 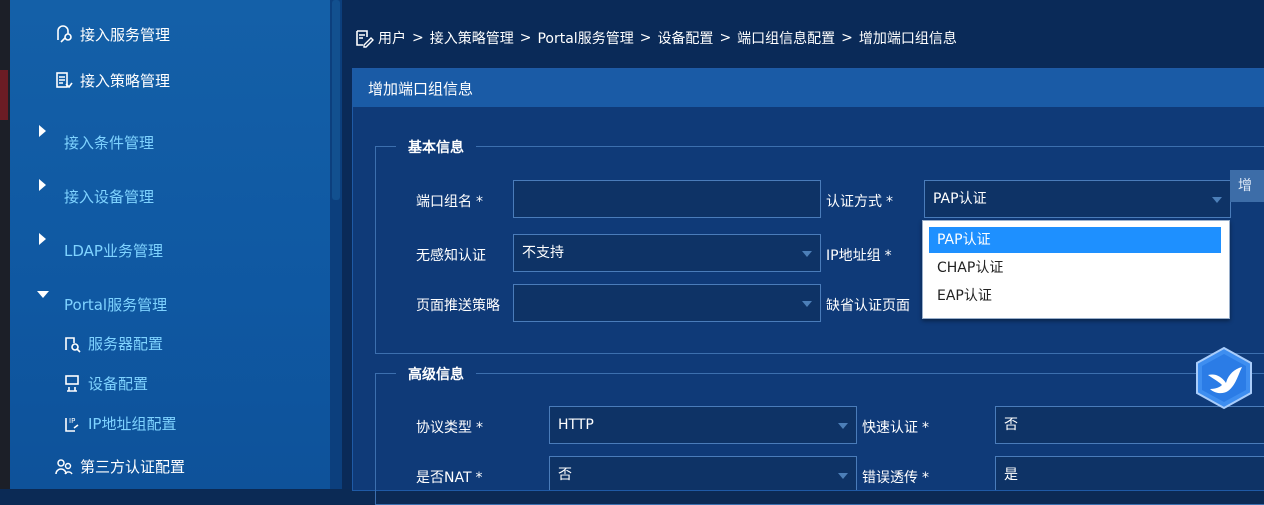 I want to click on sidebar-item-label: 接入策略管理, so click(x=125, y=81).